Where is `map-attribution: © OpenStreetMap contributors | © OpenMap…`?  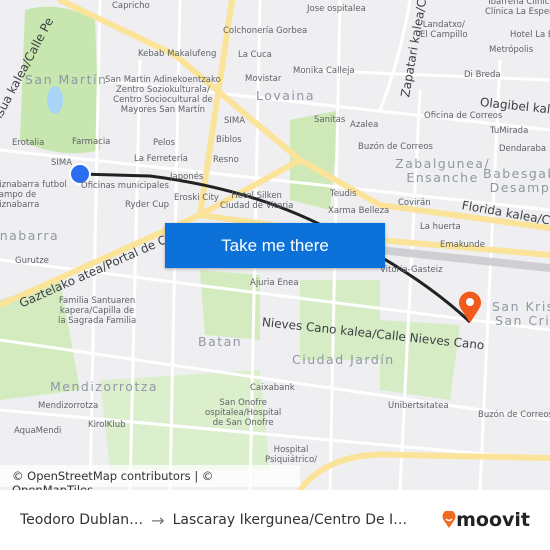
map-attribution: © OpenStreetMap contributors | © OpenMap… is located at coordinates (150, 477).